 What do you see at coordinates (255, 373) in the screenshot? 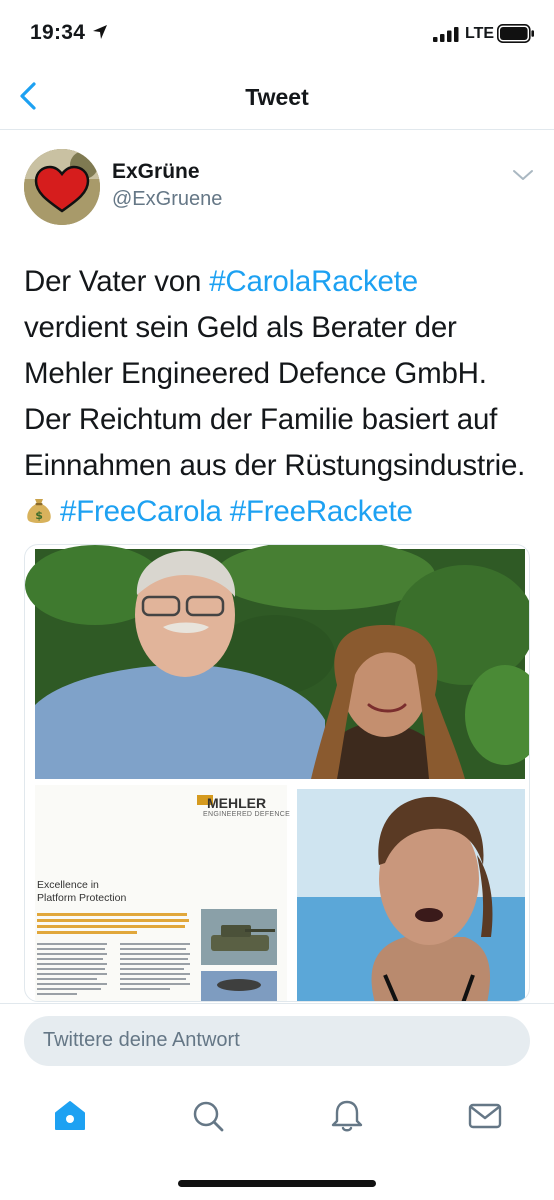
I see `tweet-line: Mehler Engineered Defence GmbH.` at bounding box center [255, 373].